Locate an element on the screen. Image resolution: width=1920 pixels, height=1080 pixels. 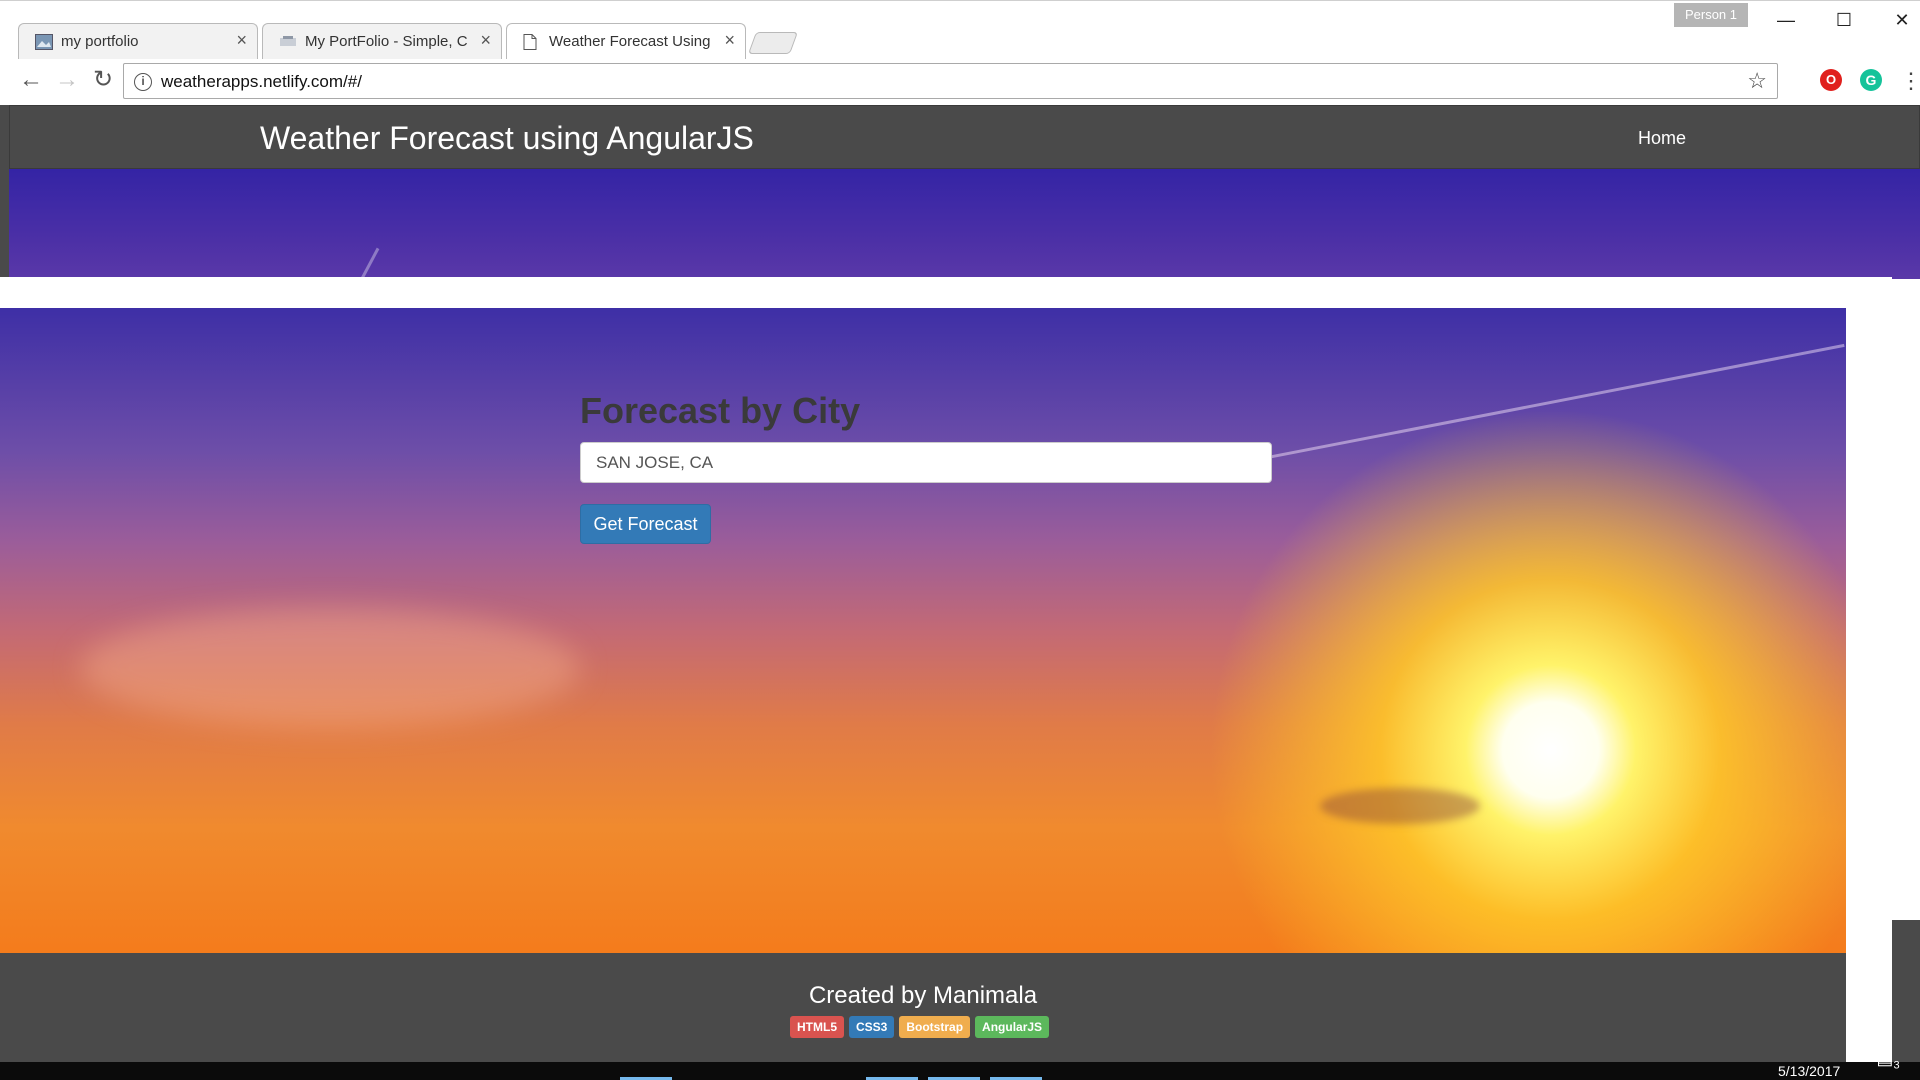
badge-css3: CSS3 is located at coordinates (872, 1027).